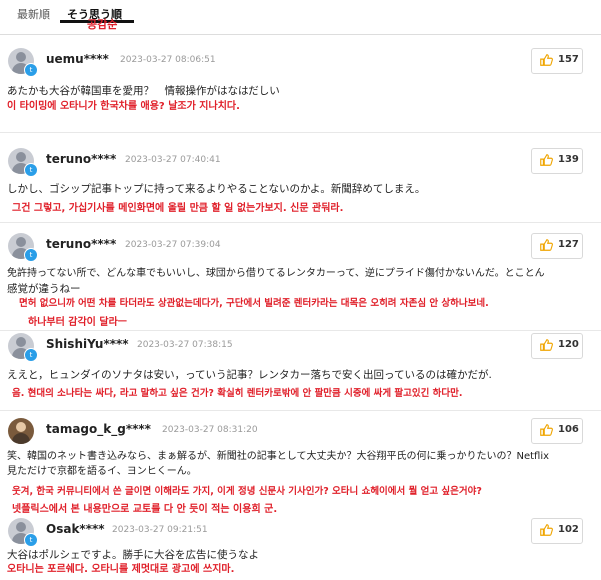 The height and width of the screenshot is (580, 601). I want to click on comment-username: tamago_k_g****, so click(98, 429).